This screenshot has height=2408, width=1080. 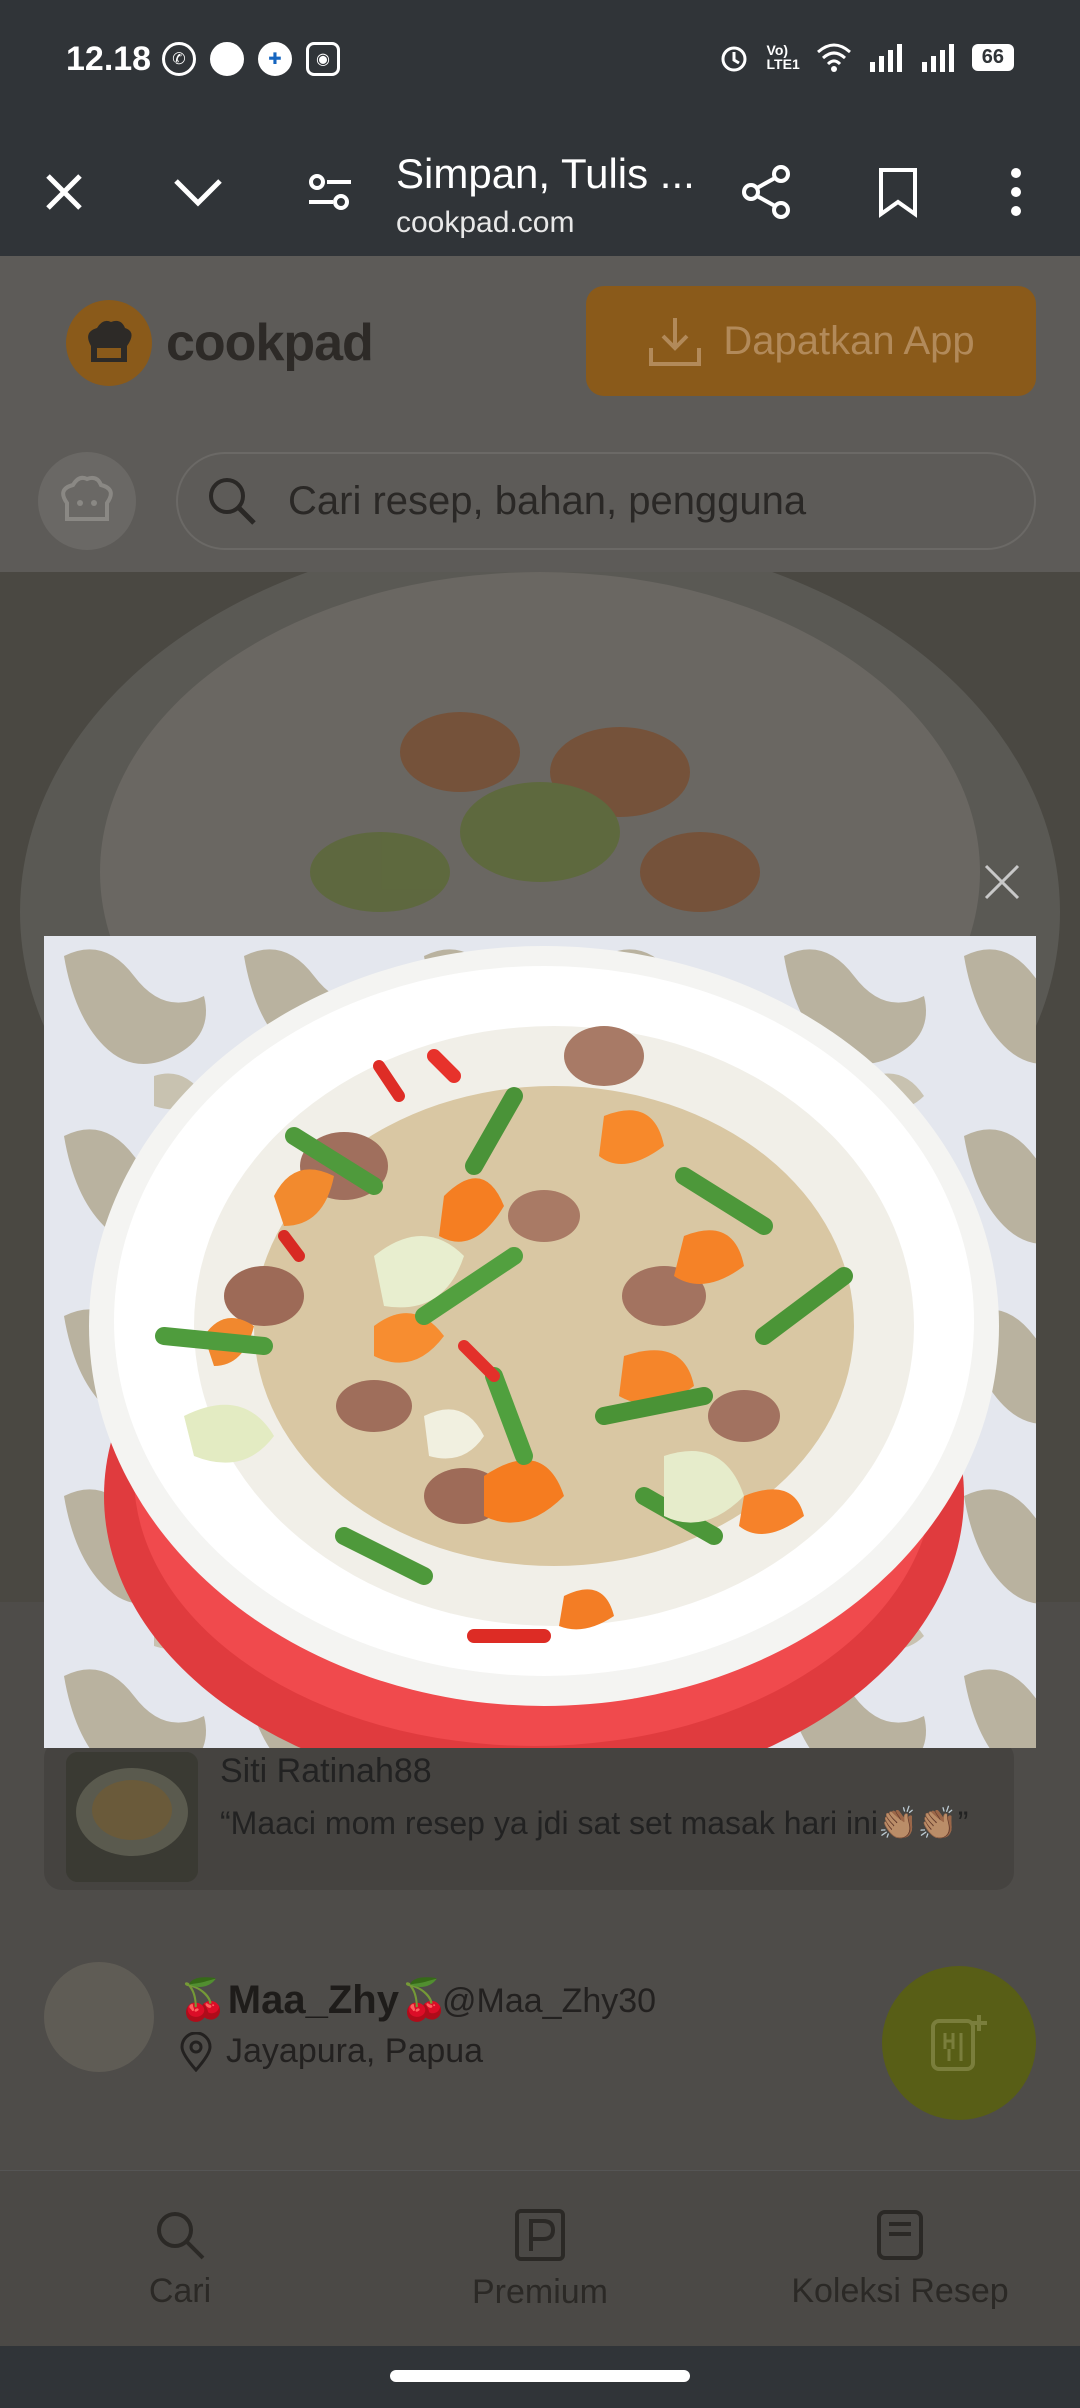 I want to click on battery-indicator: 66, so click(x=992, y=57).